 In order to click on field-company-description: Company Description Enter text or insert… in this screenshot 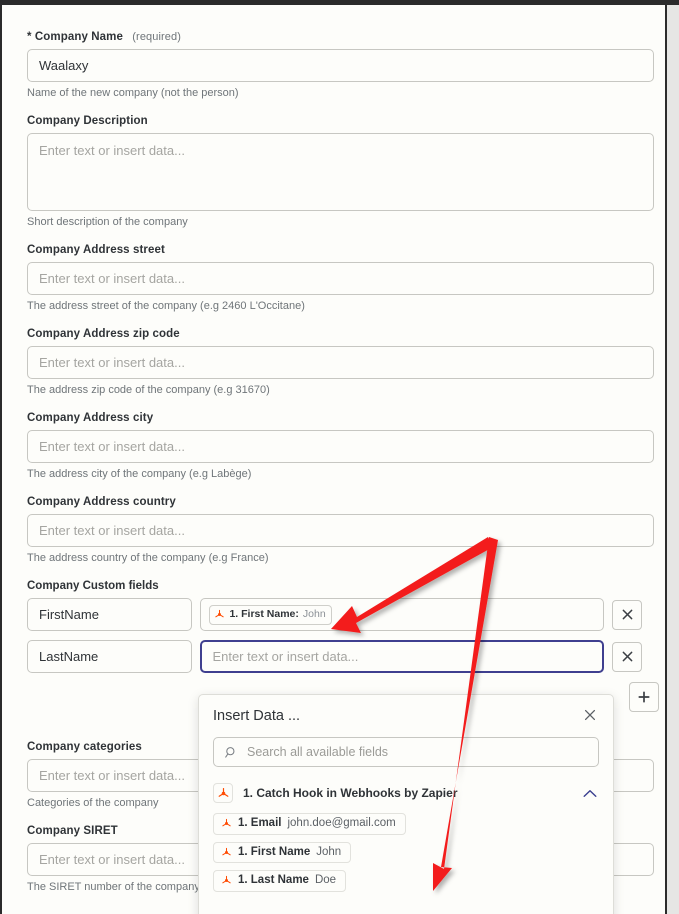, I will do `click(340, 171)`.